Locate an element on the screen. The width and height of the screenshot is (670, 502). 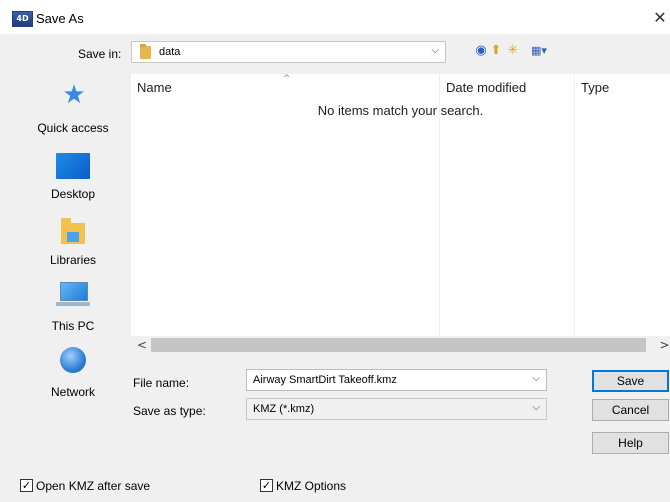
sort-ascending-icon: ^ is located at coordinates (287, 79).